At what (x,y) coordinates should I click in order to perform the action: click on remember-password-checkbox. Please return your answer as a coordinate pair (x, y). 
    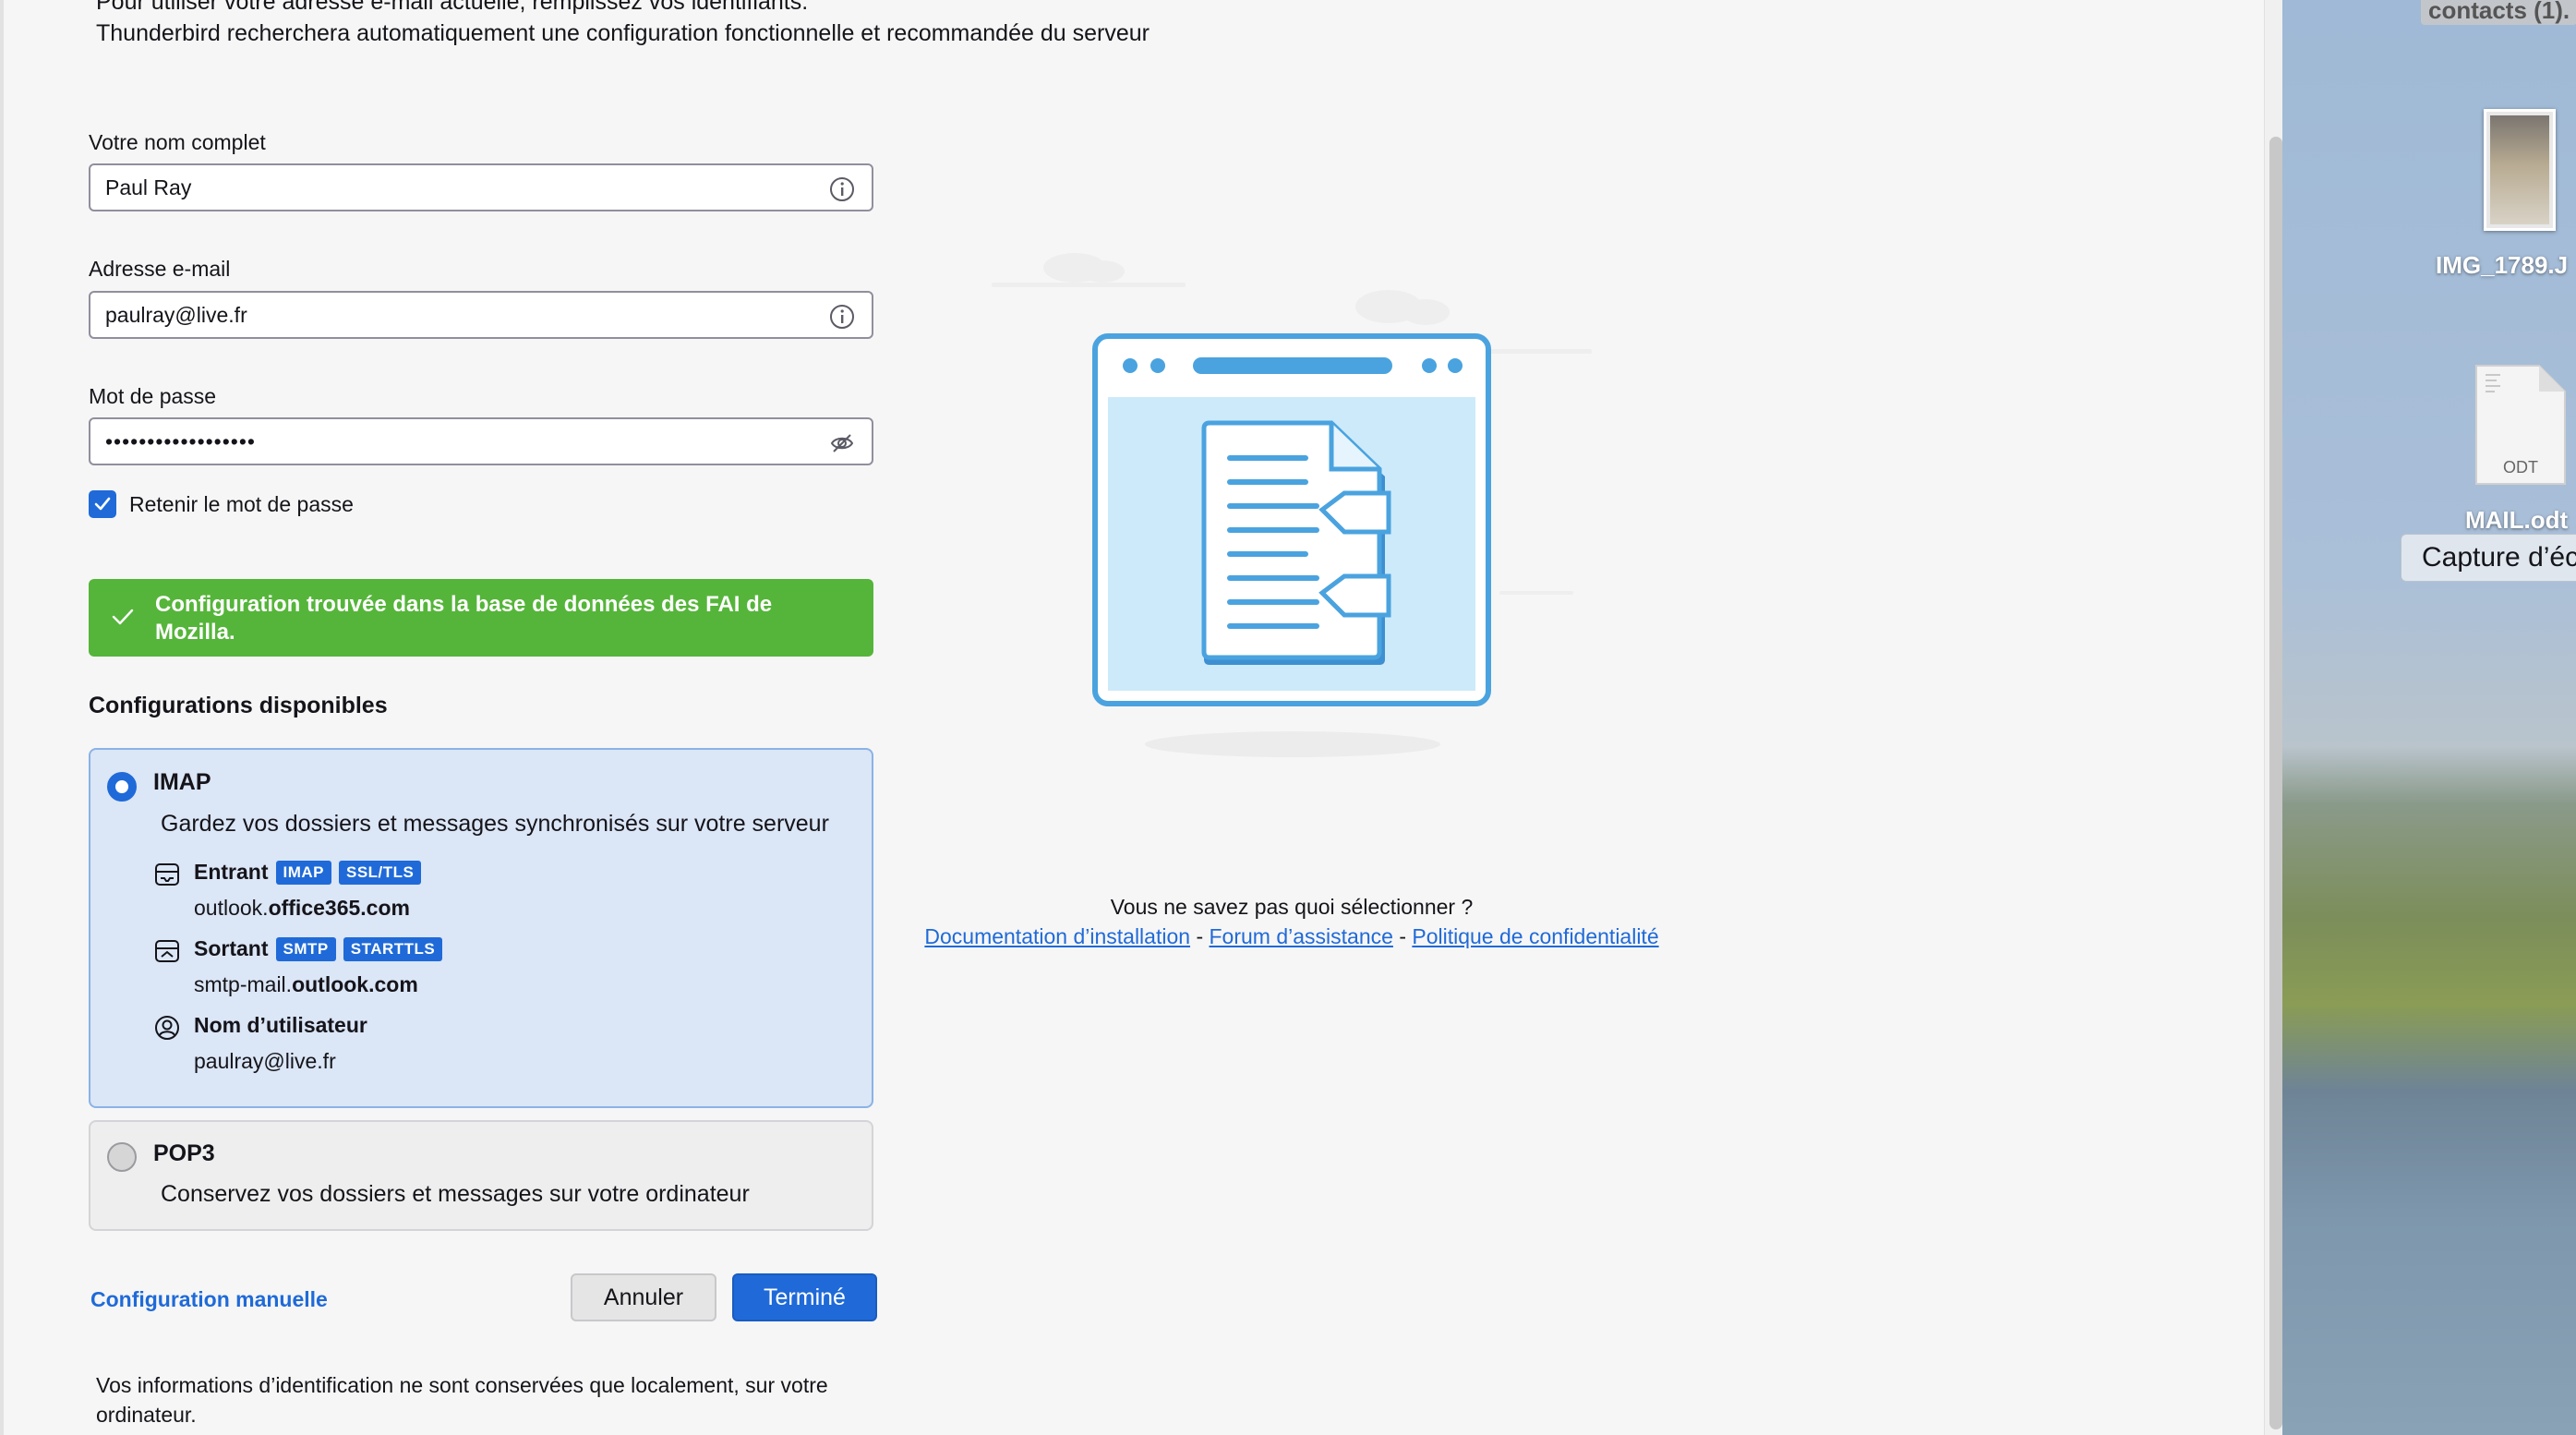
    Looking at the image, I should click on (102, 504).